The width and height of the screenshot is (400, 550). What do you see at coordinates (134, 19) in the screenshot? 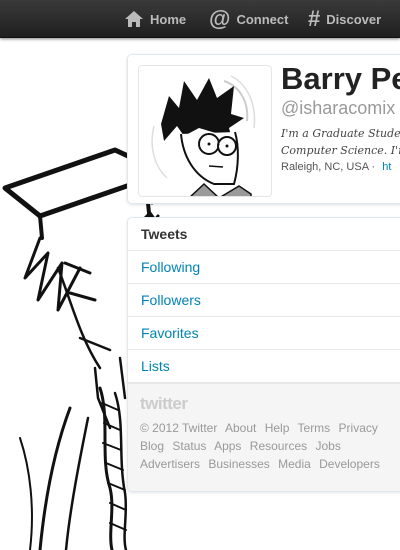
I see `home-icon` at bounding box center [134, 19].